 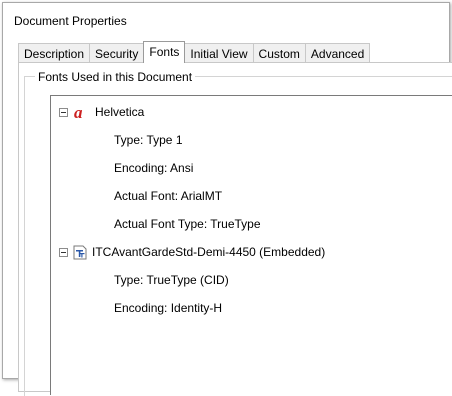 What do you see at coordinates (154, 168) in the screenshot?
I see `font-encoding: Encoding: Ansi` at bounding box center [154, 168].